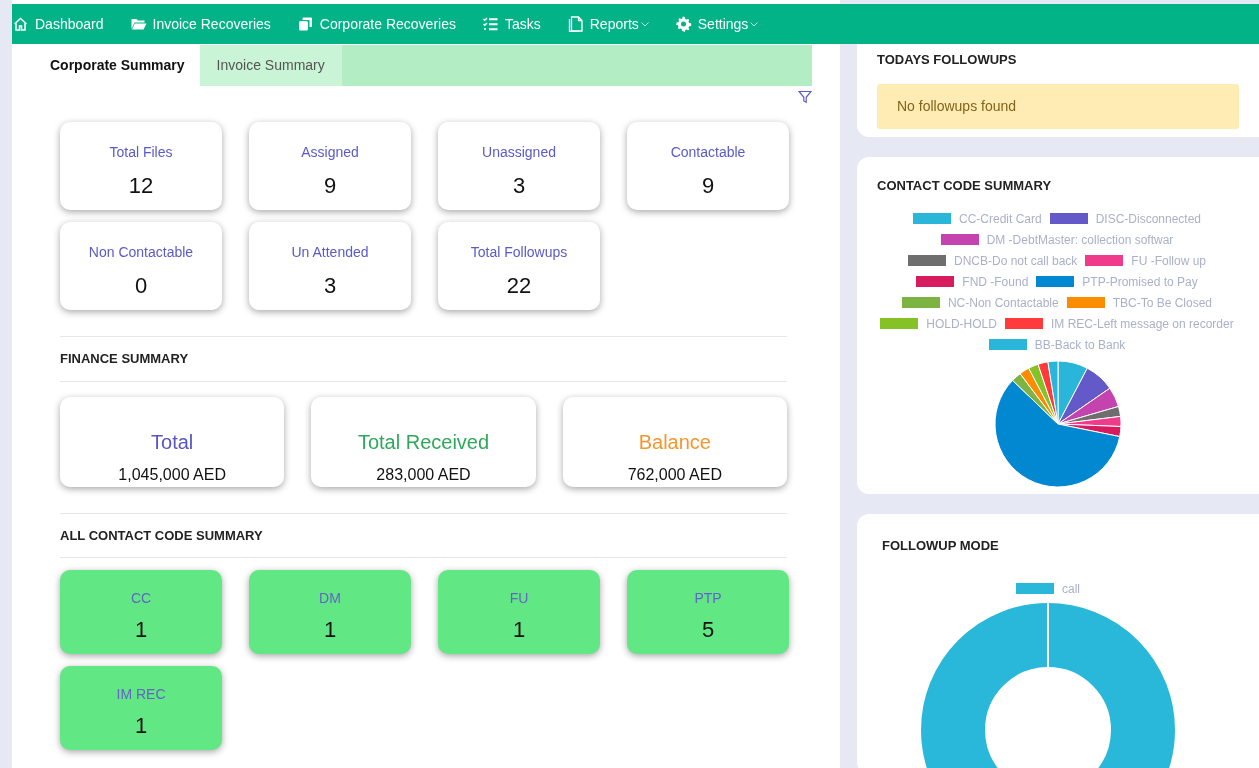 This screenshot has height=768, width=1259. I want to click on stat-label: Contactable, so click(708, 152).